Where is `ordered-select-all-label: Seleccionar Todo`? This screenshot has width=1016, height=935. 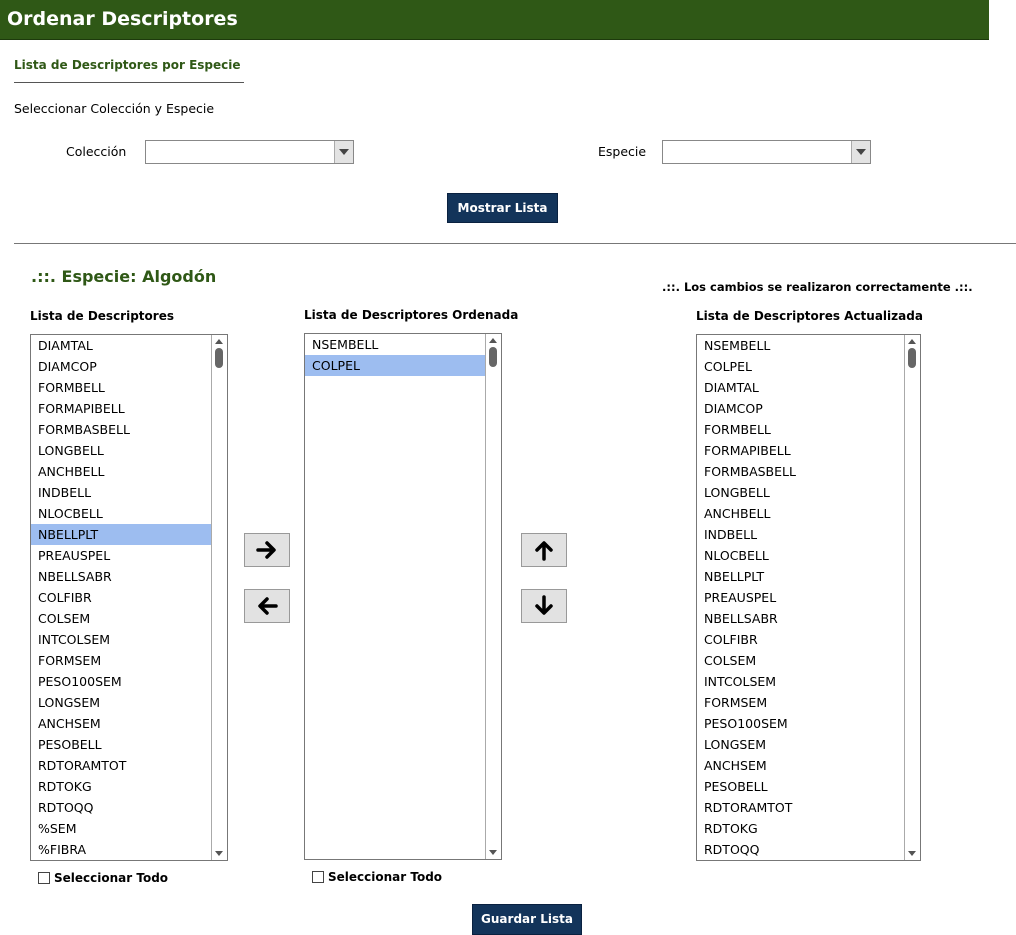
ordered-select-all-label: Seleccionar Todo is located at coordinates (385, 877).